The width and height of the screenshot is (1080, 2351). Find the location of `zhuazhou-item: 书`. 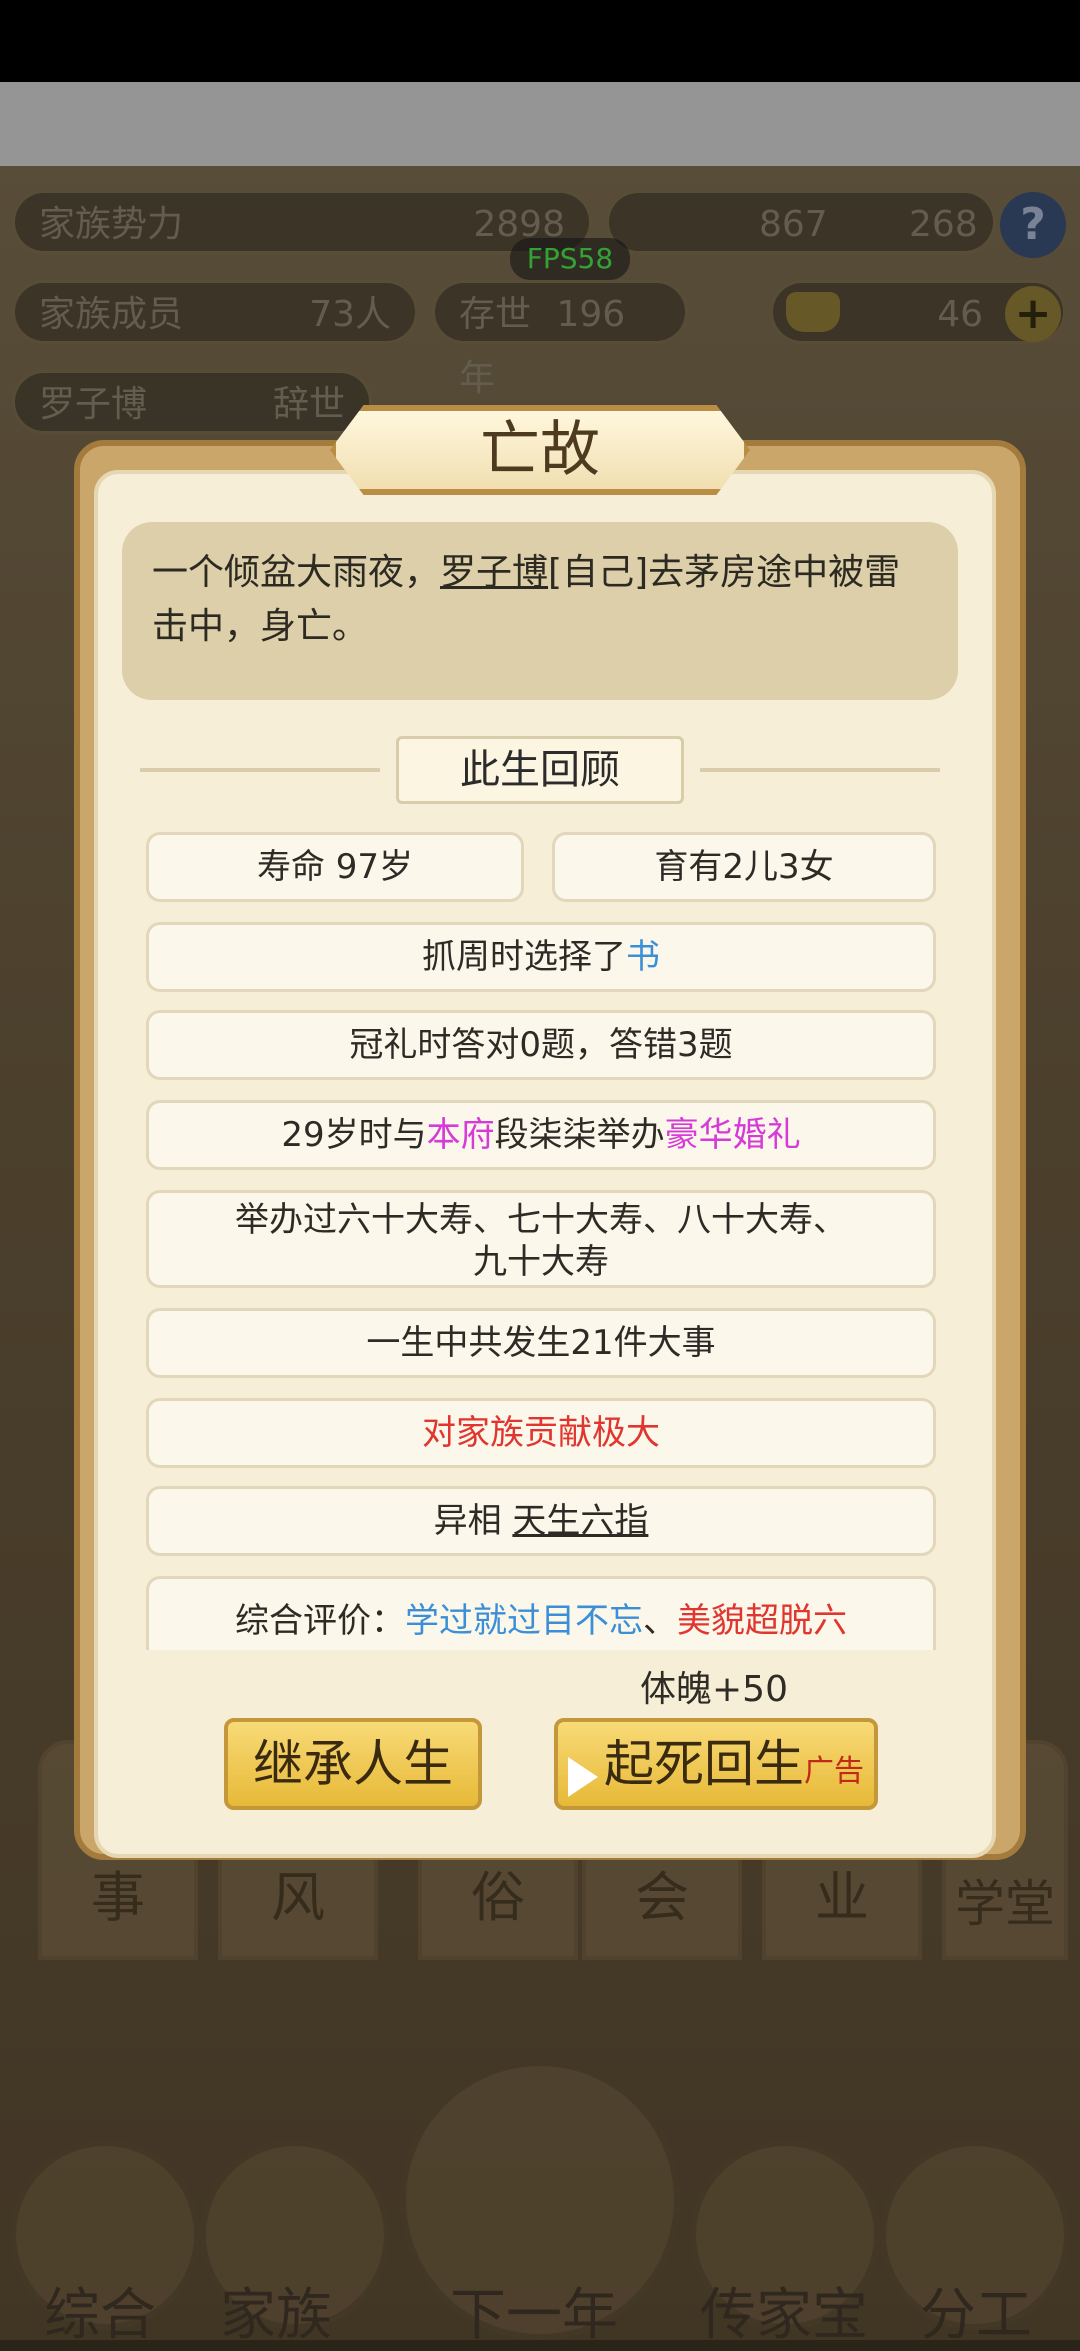

zhuazhou-item: 书 is located at coordinates (643, 957).